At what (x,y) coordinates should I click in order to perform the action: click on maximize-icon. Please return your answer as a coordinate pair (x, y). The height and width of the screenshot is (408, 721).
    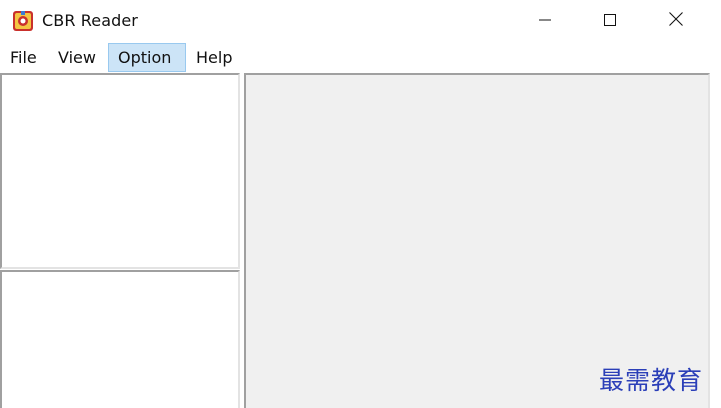
    Looking at the image, I should click on (610, 21).